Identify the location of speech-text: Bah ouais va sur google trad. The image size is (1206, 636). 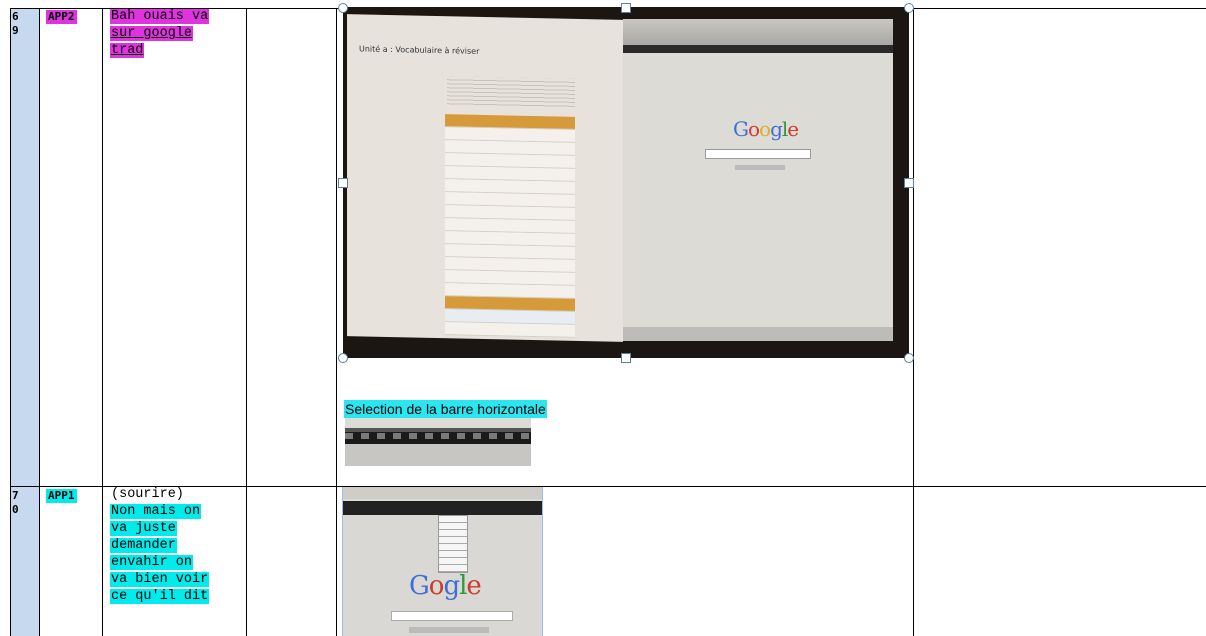
(170, 33).